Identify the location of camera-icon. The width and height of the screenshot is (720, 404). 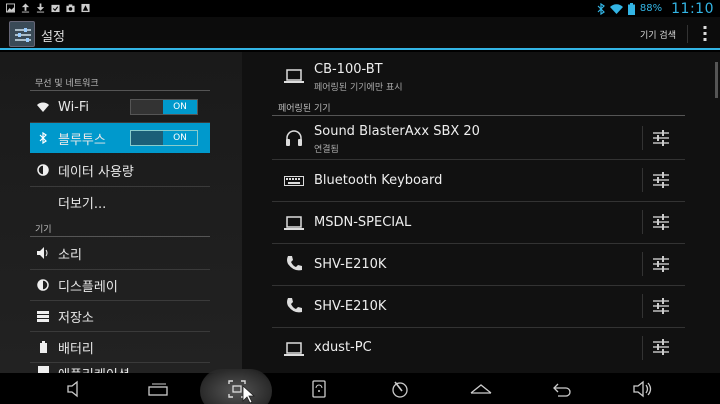
(70, 8).